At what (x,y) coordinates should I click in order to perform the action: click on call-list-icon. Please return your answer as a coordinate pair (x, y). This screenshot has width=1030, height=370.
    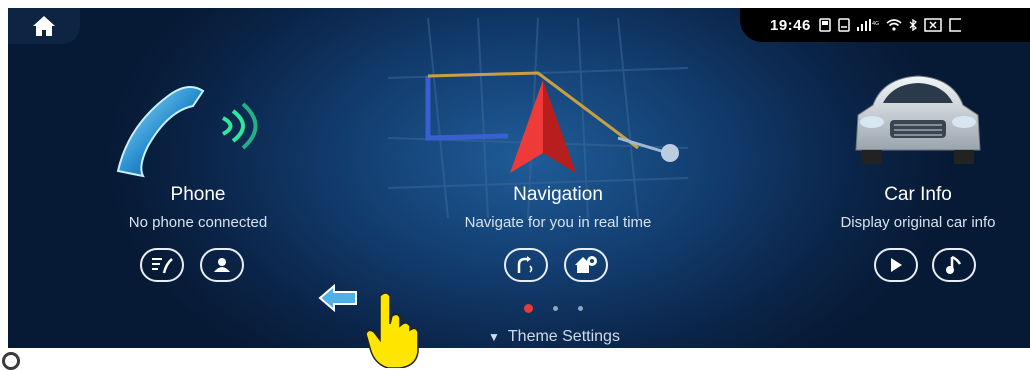
    Looking at the image, I should click on (162, 266).